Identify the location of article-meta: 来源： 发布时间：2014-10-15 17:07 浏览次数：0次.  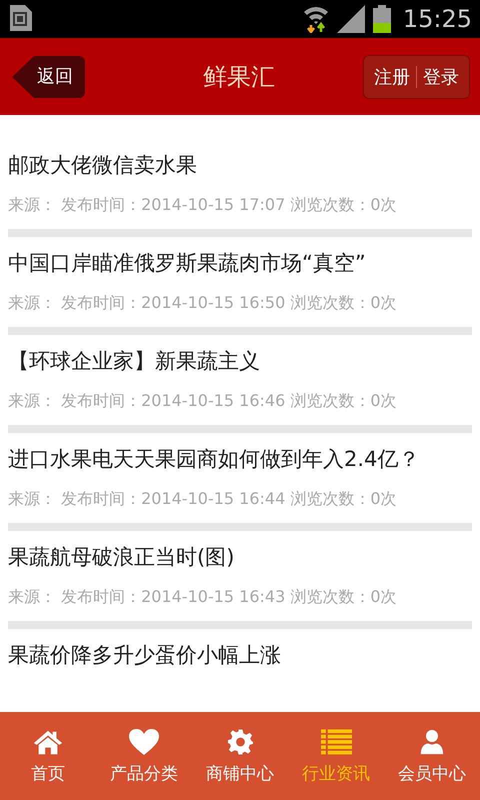
(203, 205).